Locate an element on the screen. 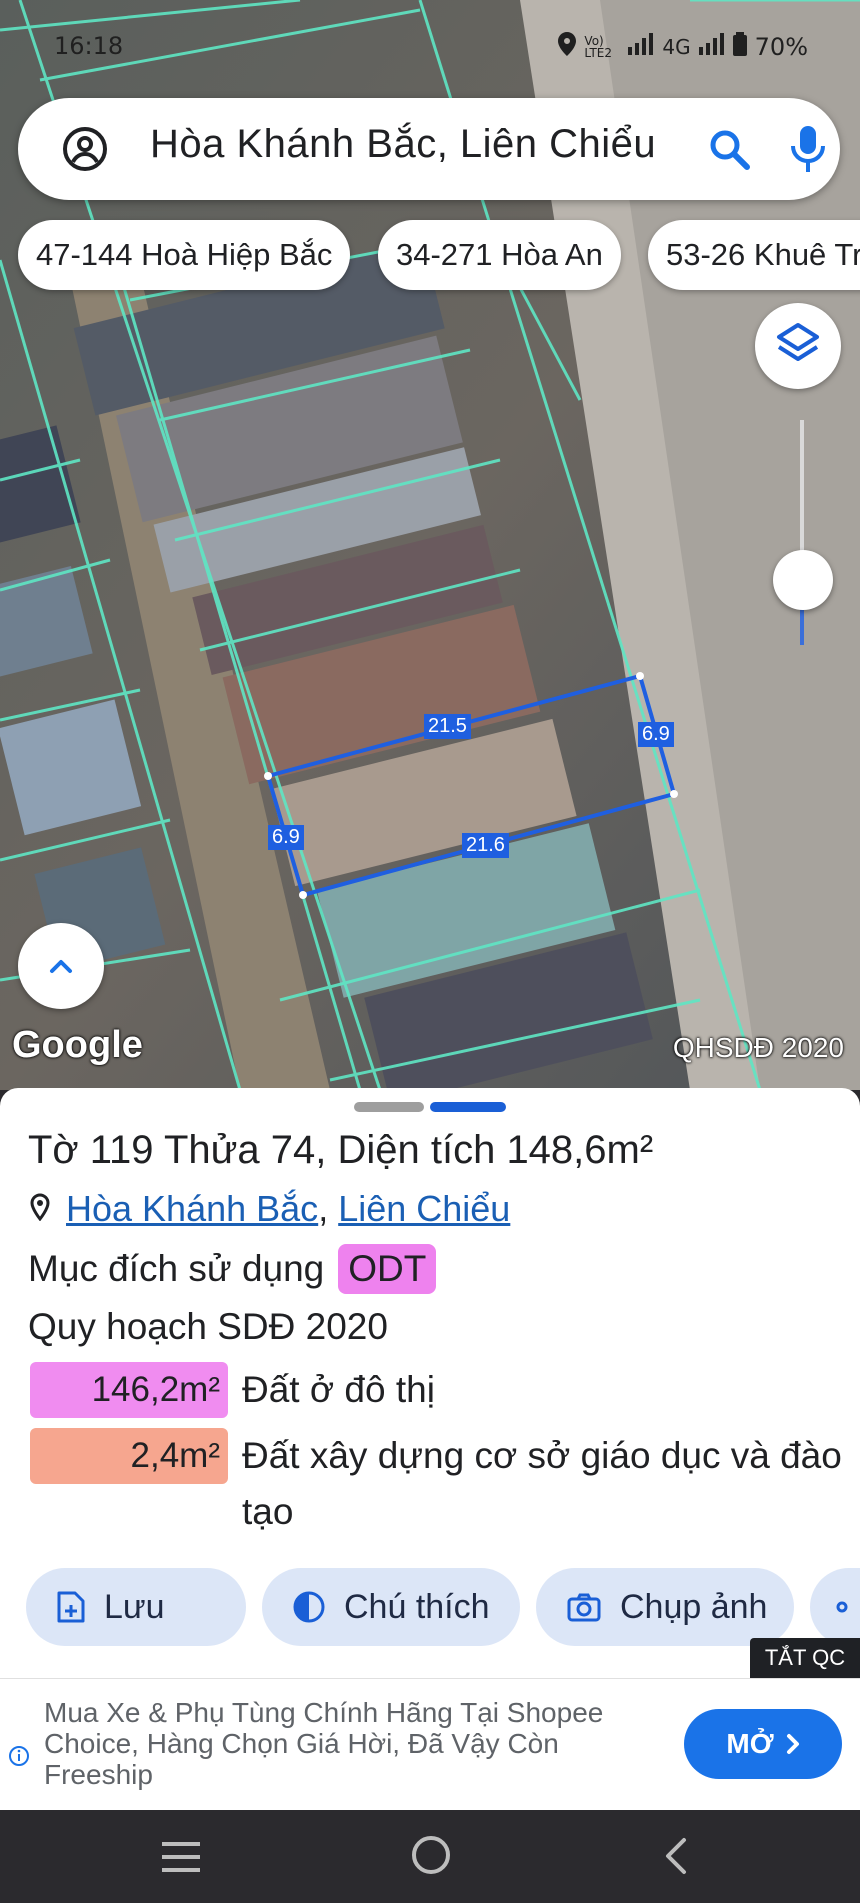 The image size is (860, 1903). more-actions-button is located at coordinates (835, 1607).